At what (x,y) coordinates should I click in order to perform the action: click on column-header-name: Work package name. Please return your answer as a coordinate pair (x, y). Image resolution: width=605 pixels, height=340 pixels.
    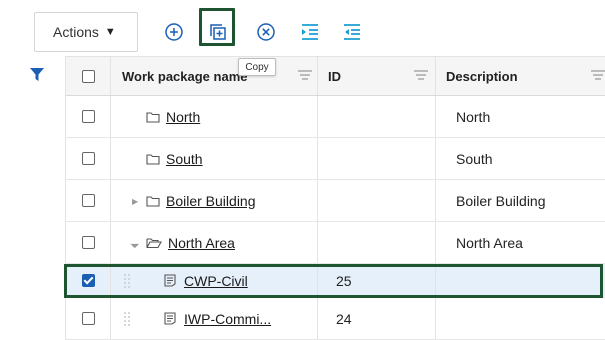
    Looking at the image, I should click on (184, 76).